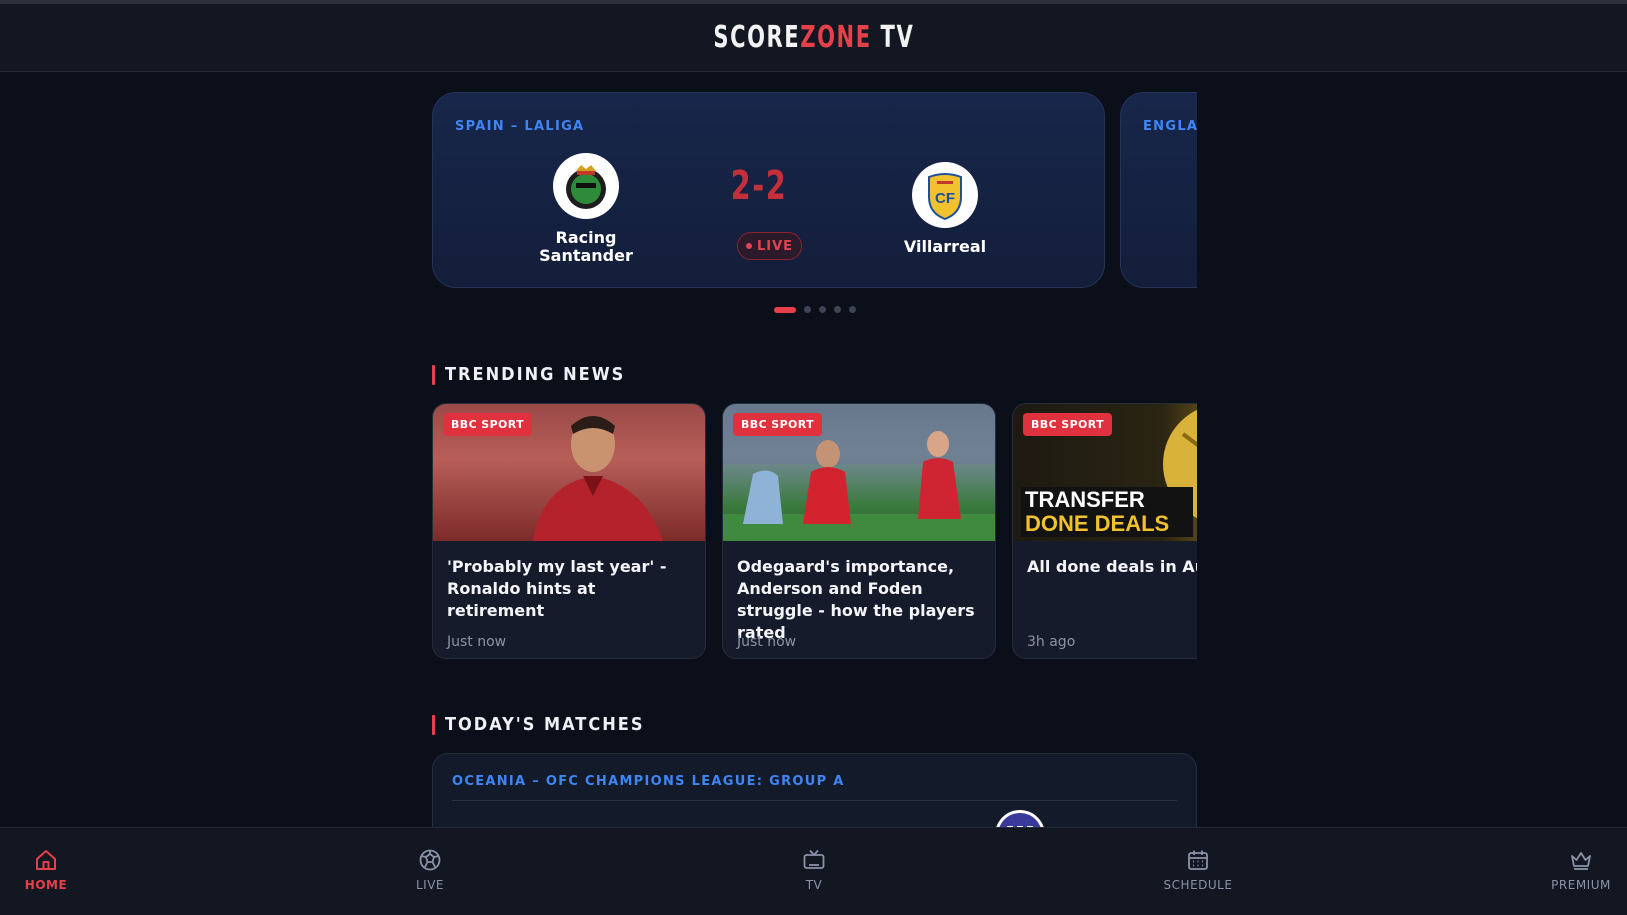 The image size is (1627, 915). I want to click on nav-schedule: SCHEDULE, so click(1198, 870).